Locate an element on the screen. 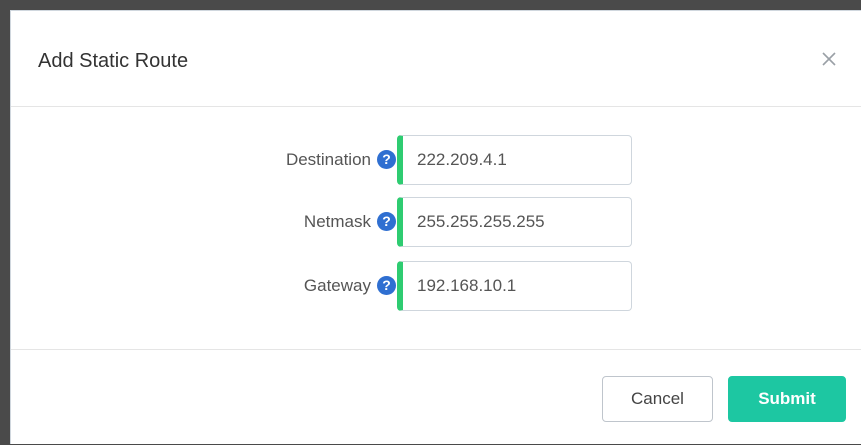  cancel-button: Cancel is located at coordinates (657, 399).